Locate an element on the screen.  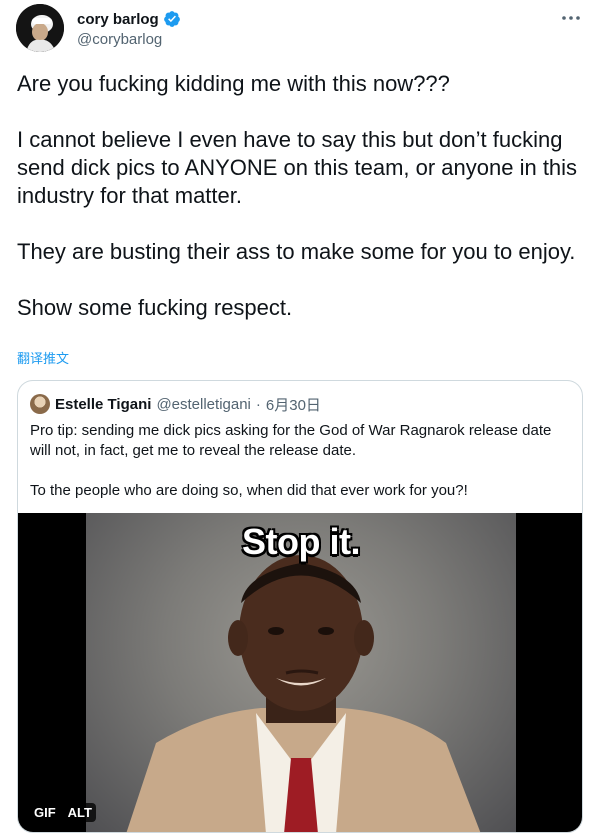
media-badges: GIF ALT is located at coordinates (63, 812).